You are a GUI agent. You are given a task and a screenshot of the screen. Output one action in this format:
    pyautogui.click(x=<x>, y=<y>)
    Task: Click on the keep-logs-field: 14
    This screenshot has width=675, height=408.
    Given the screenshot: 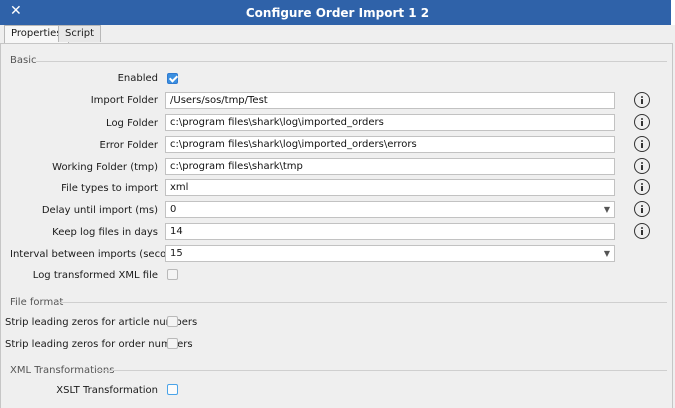 What is the action you would take?
    pyautogui.click(x=390, y=231)
    